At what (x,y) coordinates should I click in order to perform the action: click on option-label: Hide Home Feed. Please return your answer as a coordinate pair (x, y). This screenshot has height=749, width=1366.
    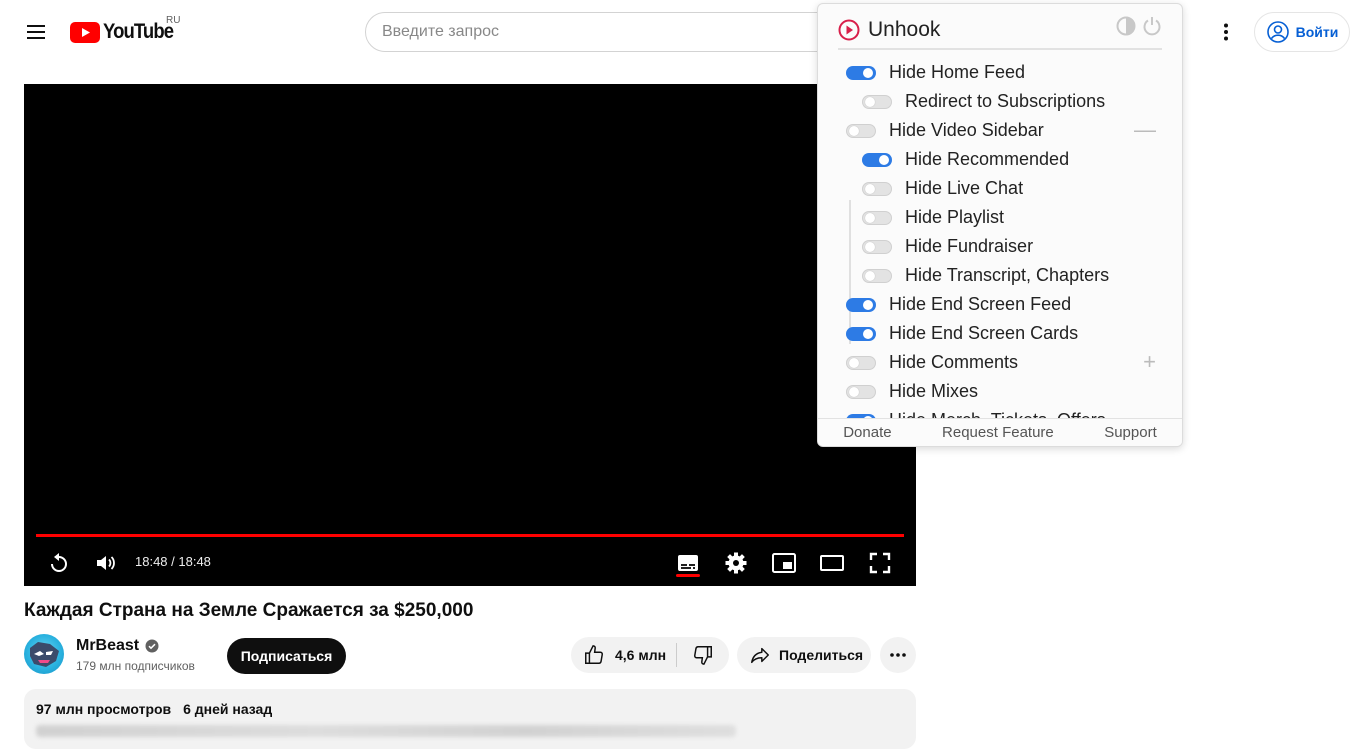
    Looking at the image, I should click on (957, 72).